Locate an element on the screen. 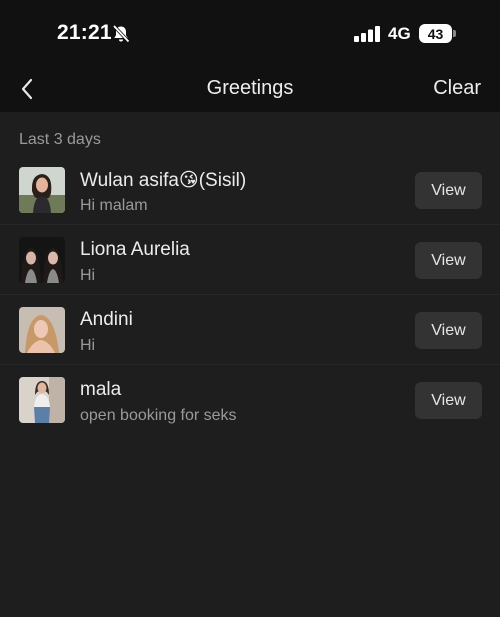 Image resolution: width=500 pixels, height=617 pixels. list-item: Wulan asifa😘(Sisil) Hi malam View is located at coordinates (250, 190).